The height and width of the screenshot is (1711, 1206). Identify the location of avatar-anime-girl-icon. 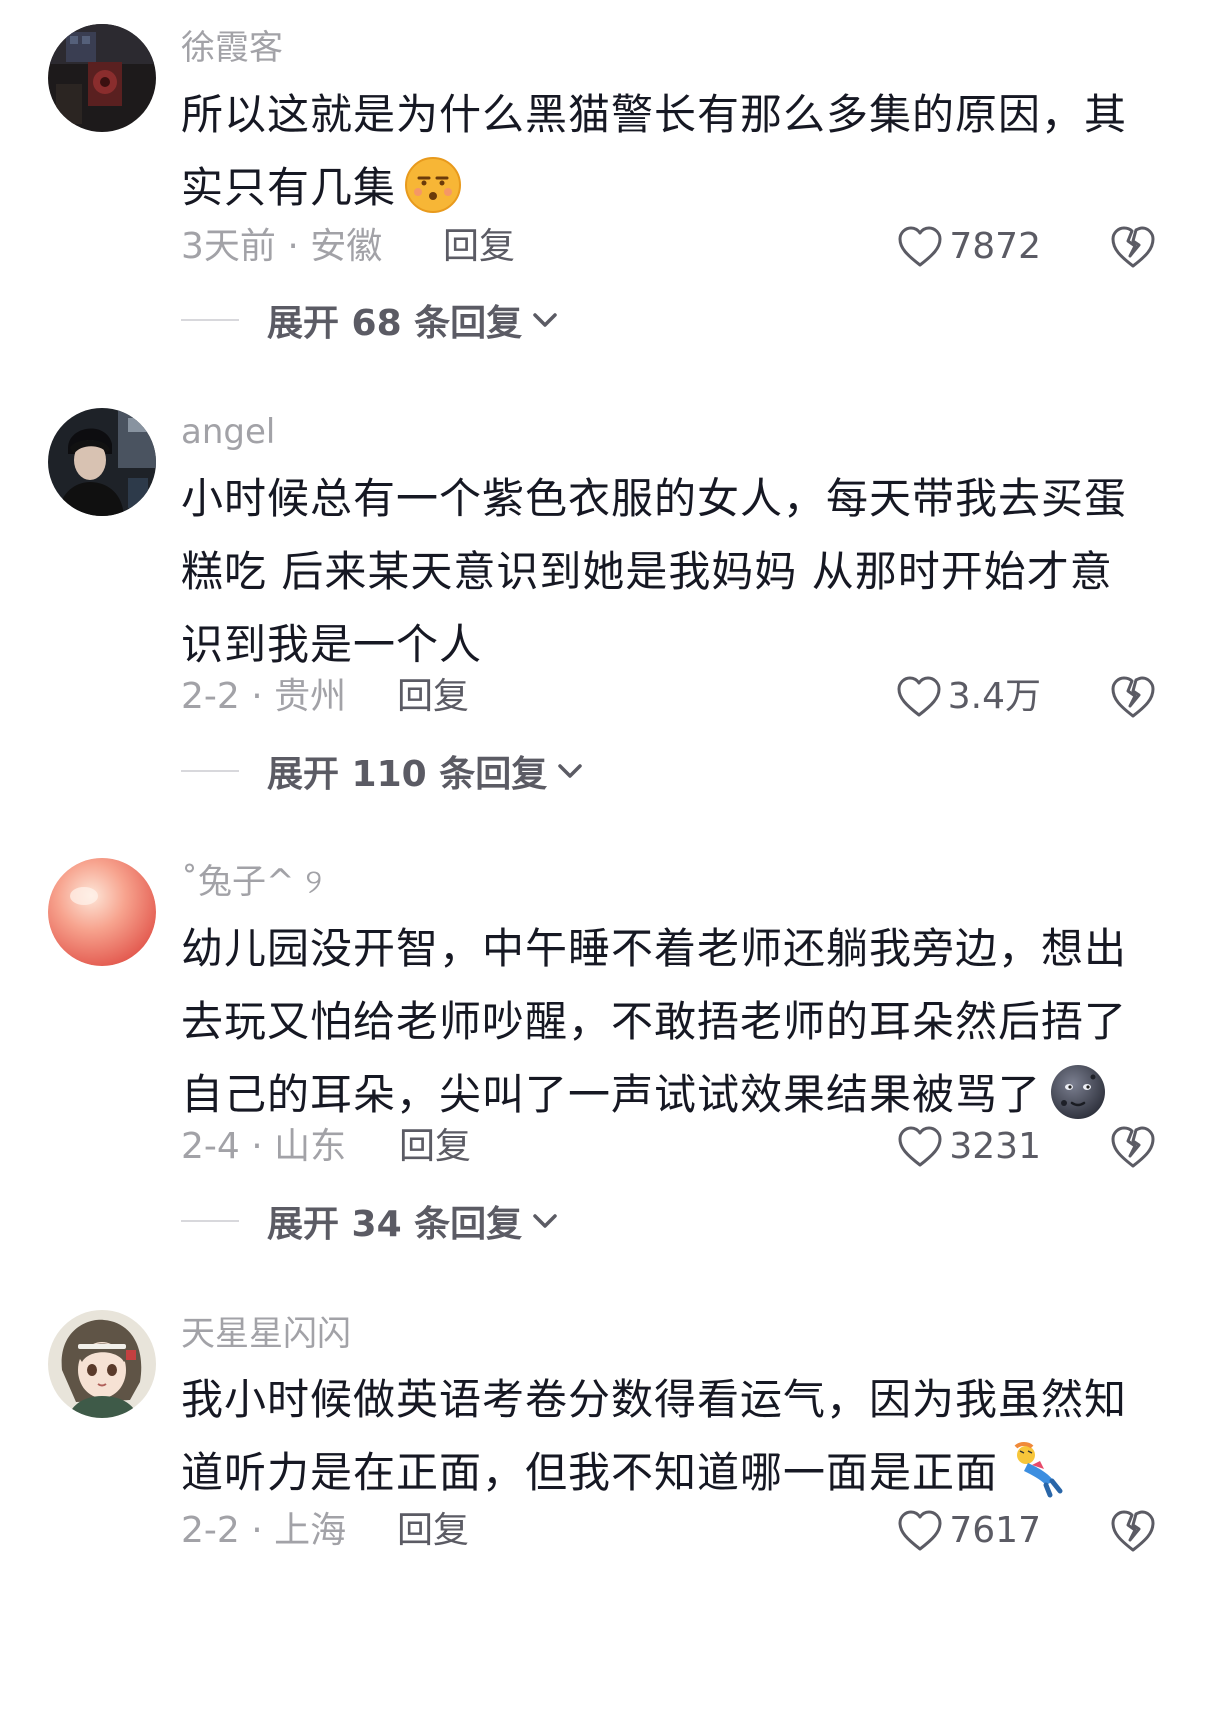
(102, 1364).